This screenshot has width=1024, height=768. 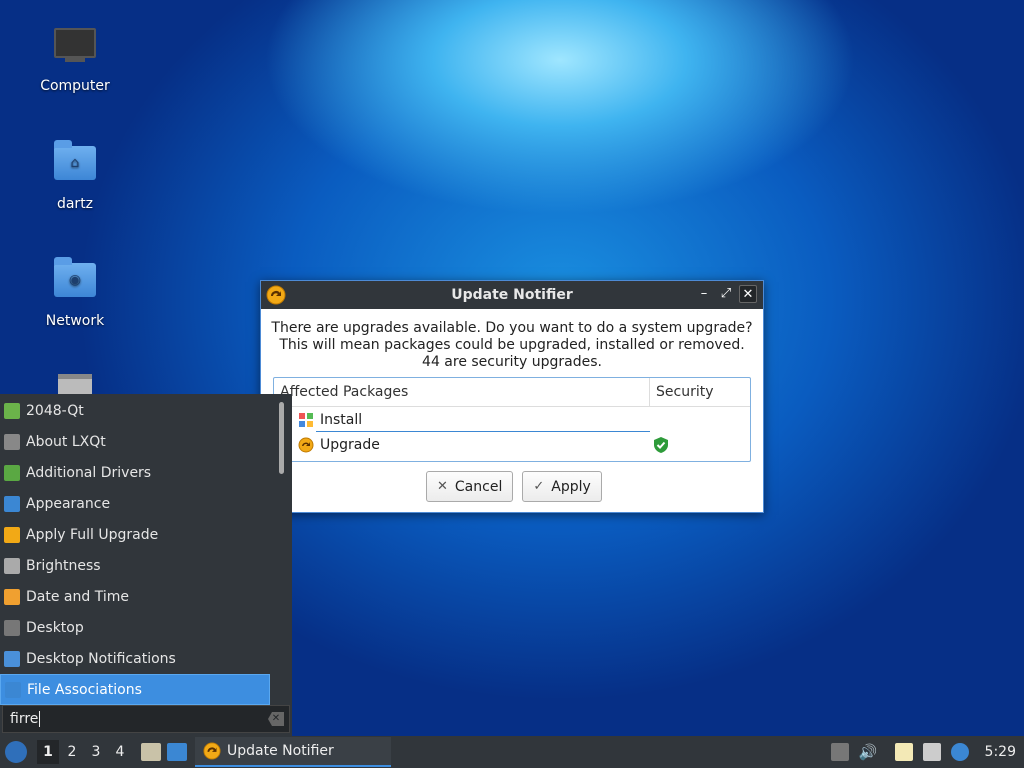 I want to click on info-icon, so click(x=12, y=441).